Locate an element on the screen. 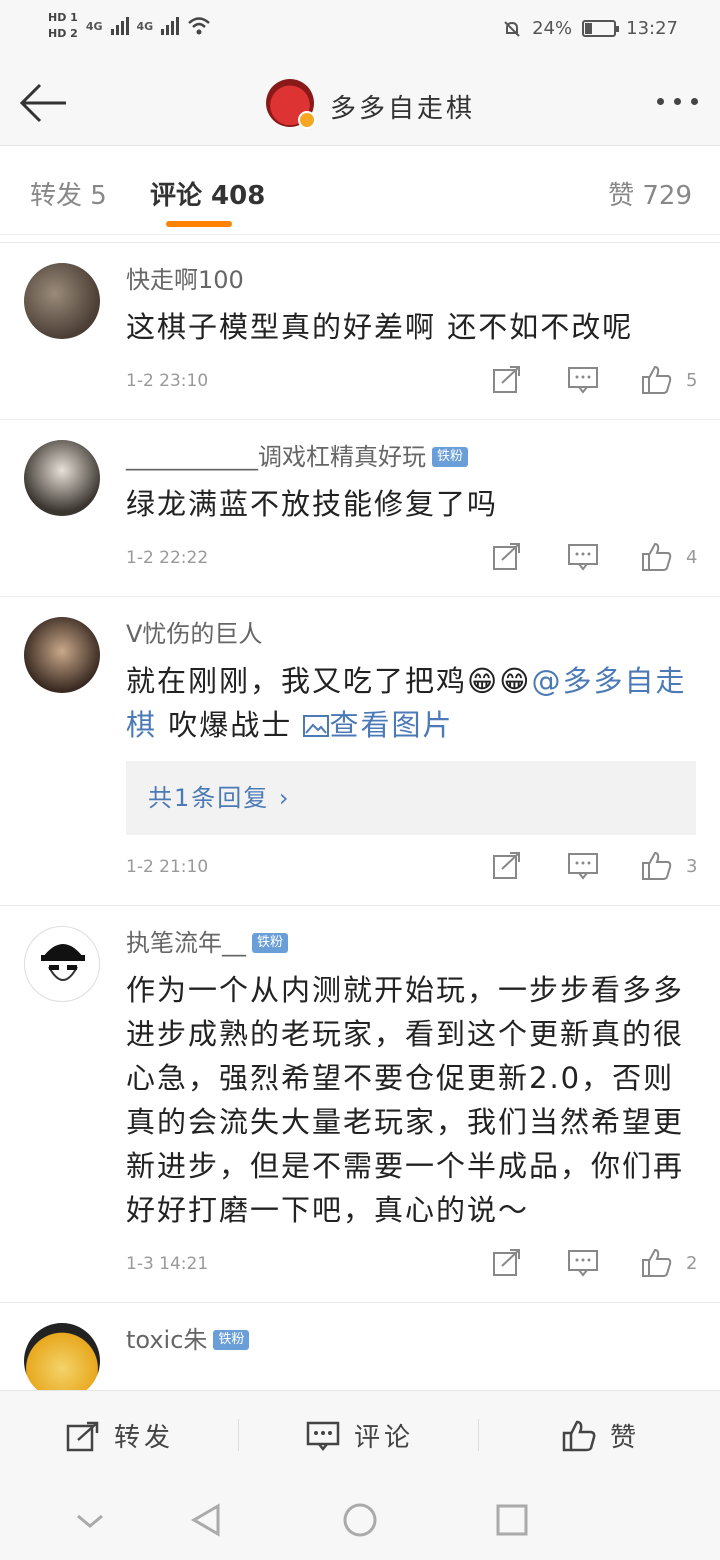  comment-username: 执笔流年__ 铁粉 is located at coordinates (411, 943).